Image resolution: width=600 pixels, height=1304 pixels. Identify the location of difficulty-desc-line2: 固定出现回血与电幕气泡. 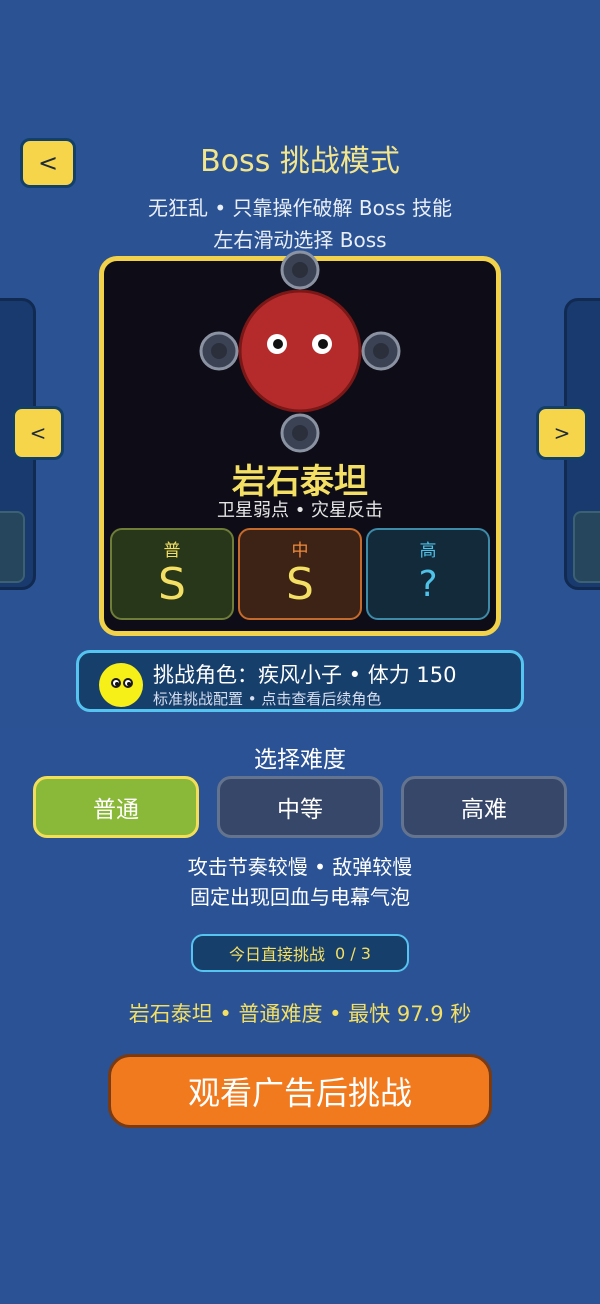
(300, 897).